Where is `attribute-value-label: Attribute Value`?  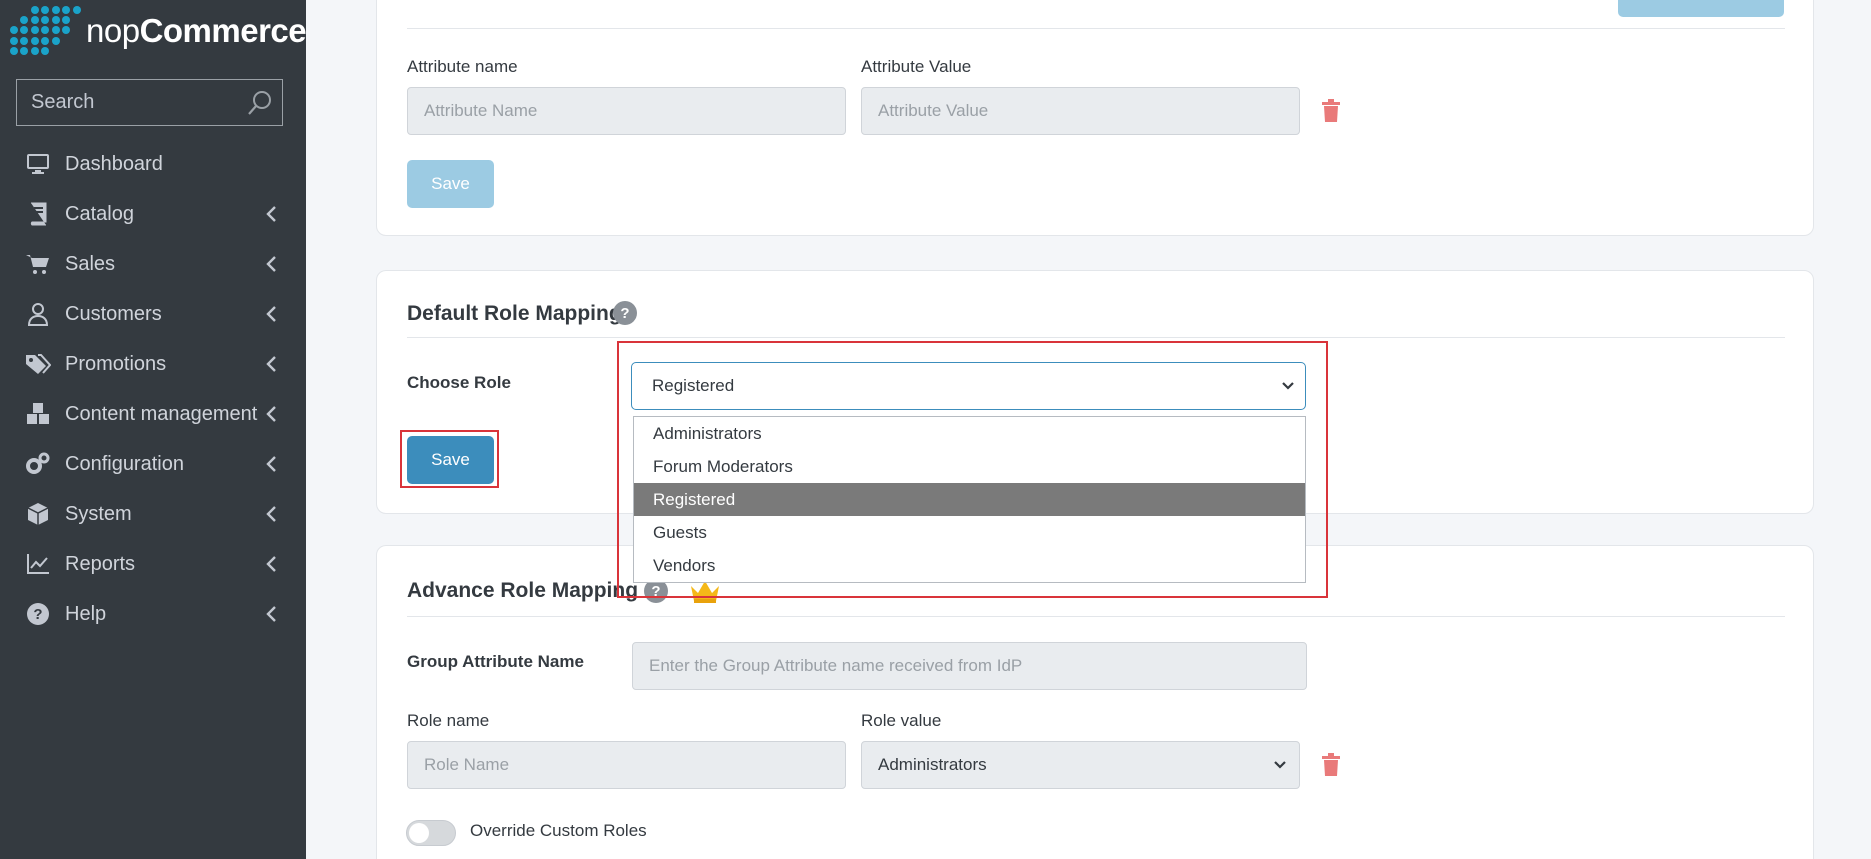 attribute-value-label: Attribute Value is located at coordinates (916, 66).